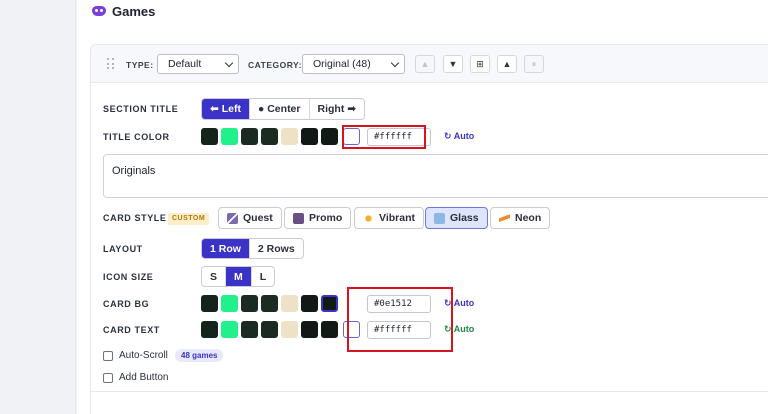 Image resolution: width=768 pixels, height=414 pixels. What do you see at coordinates (226, 109) in the screenshot?
I see `align-left-option: ⬅ Left` at bounding box center [226, 109].